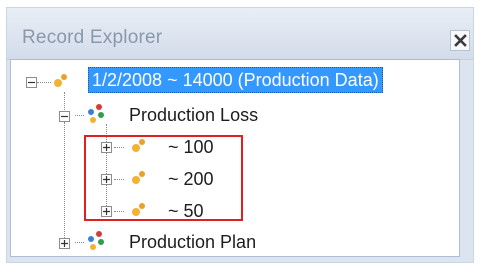 The width and height of the screenshot is (482, 271). I want to click on close-icon, so click(460, 40).